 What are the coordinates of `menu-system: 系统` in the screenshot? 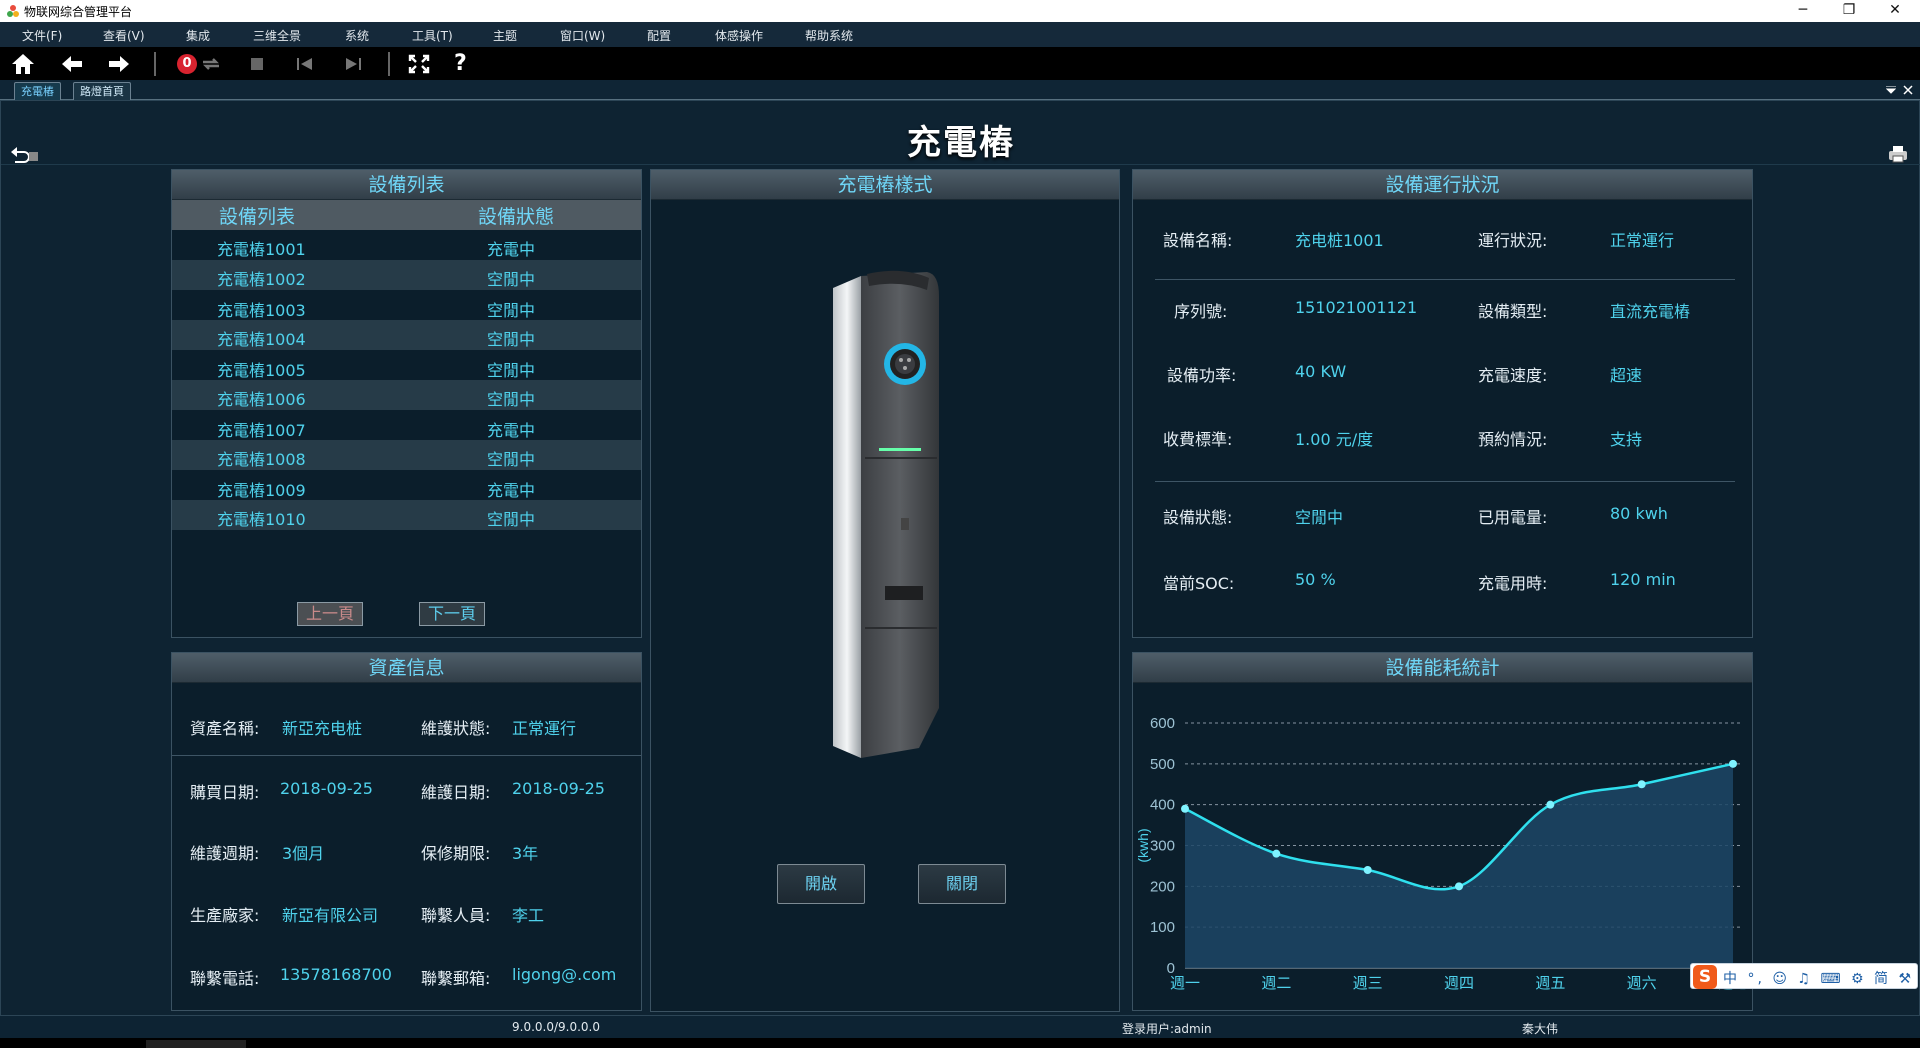 It's located at (357, 35).